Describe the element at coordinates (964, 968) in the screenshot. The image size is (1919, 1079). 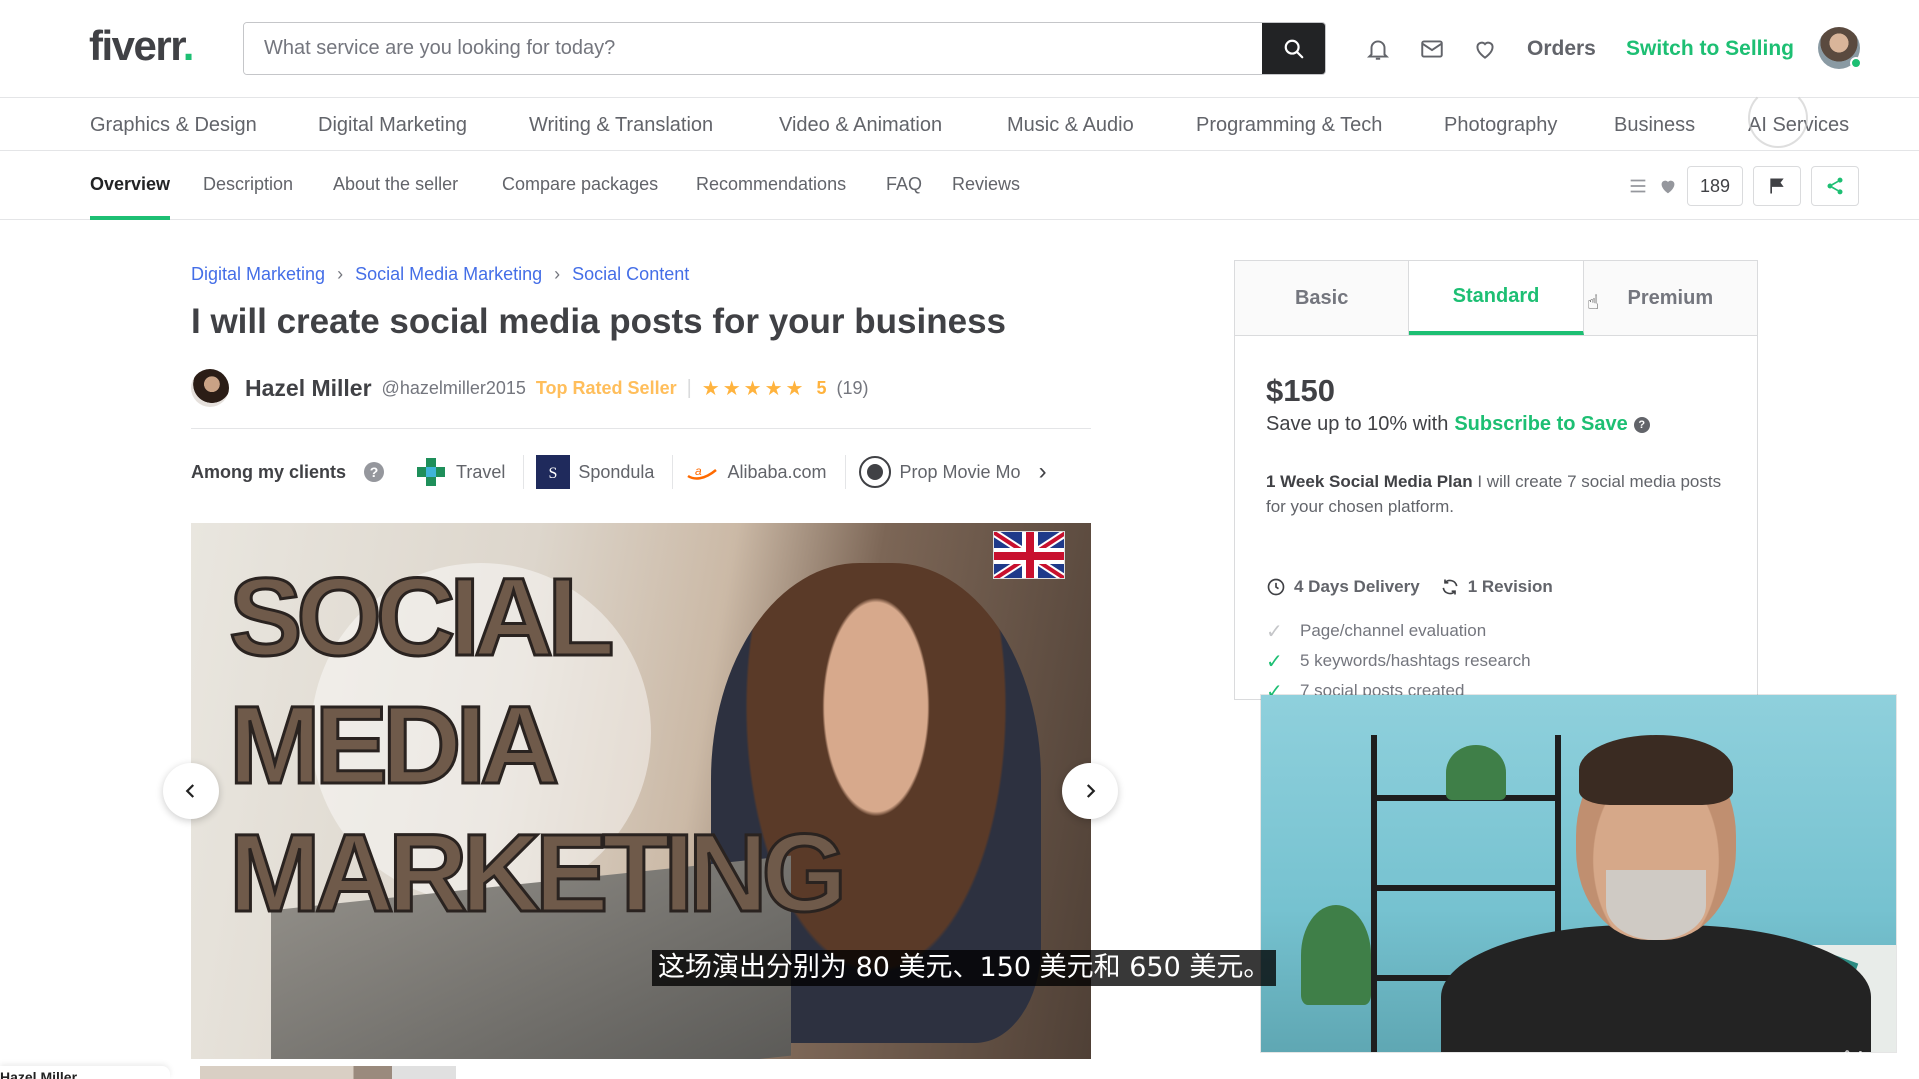
I see `video-subtitle: 这场演出分别为 80 美元、150 美元和 650 美元。` at that location.